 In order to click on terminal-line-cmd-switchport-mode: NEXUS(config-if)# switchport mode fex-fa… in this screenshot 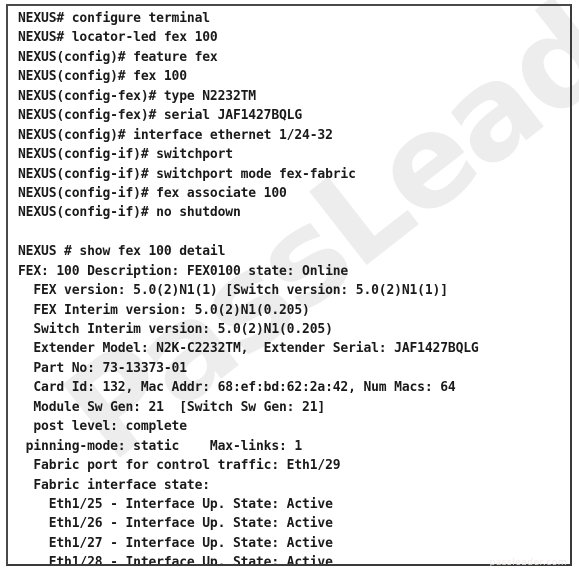, I will do `click(187, 174)`.